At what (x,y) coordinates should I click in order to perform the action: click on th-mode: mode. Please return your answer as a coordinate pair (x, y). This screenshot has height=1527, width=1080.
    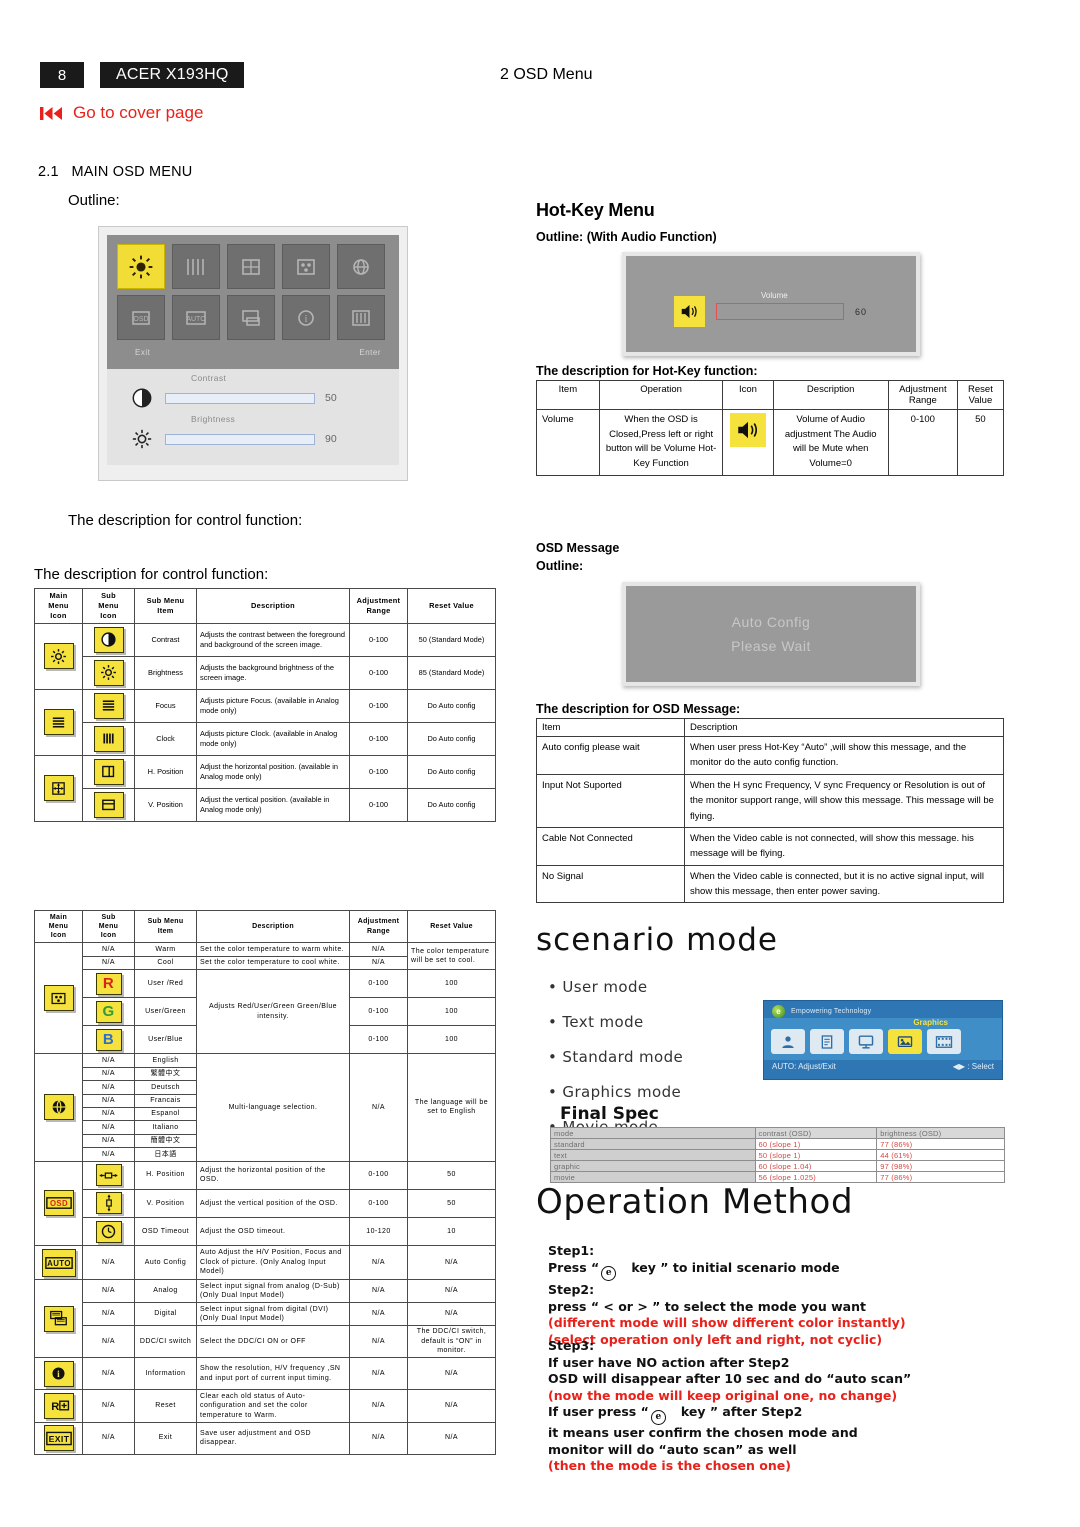
    Looking at the image, I should click on (653, 1133).